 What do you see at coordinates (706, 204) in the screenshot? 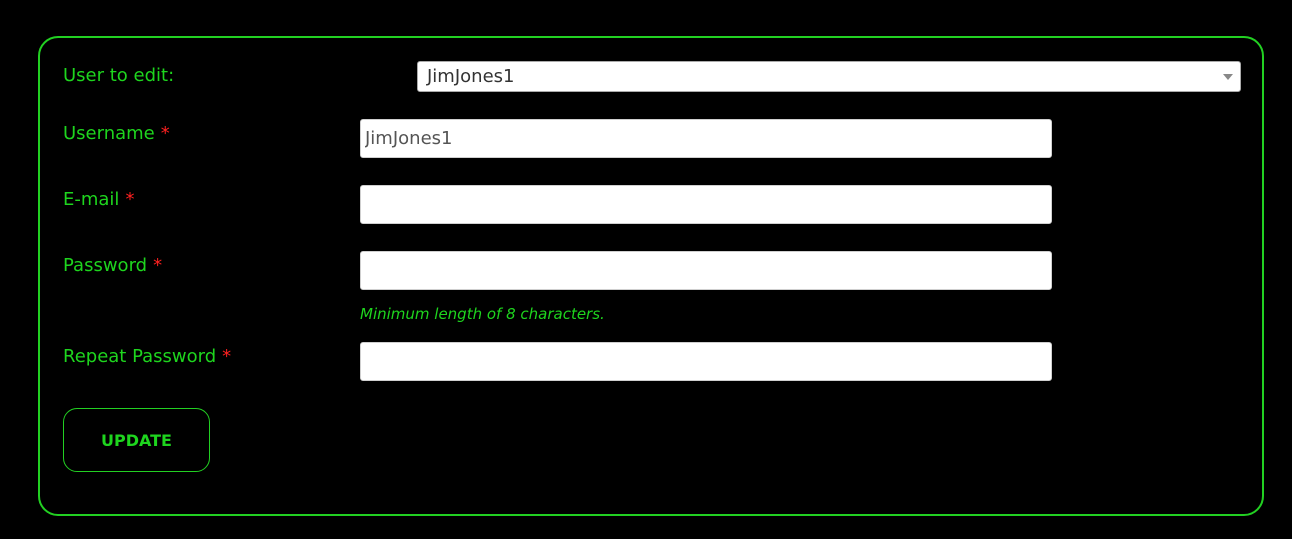
I see `email-input` at bounding box center [706, 204].